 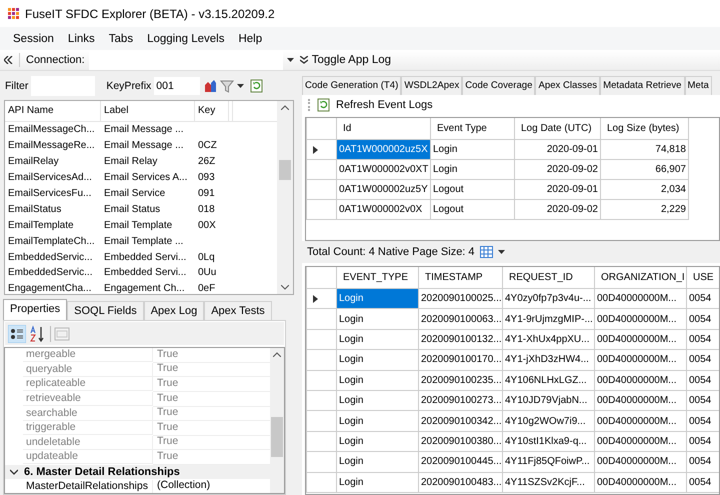 What do you see at coordinates (88, 443) in the screenshot?
I see `property-name: undeletable` at bounding box center [88, 443].